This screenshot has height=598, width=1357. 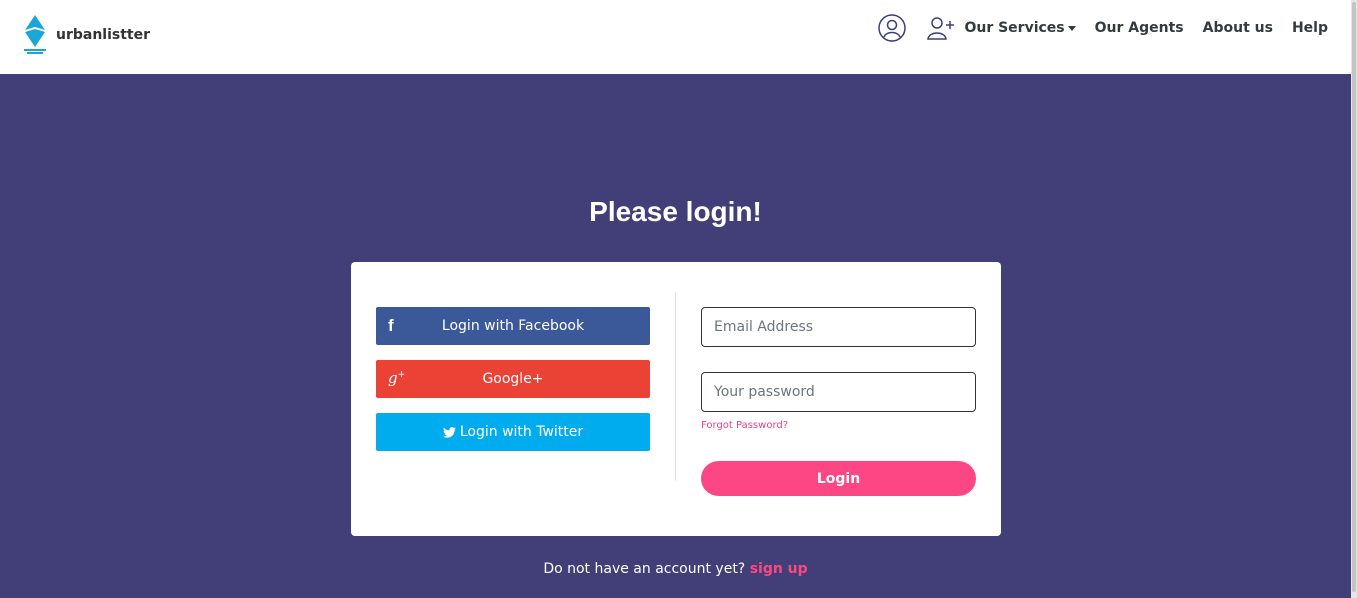 I want to click on facebook-login-button: f Login with Facebook, so click(x=513, y=326).